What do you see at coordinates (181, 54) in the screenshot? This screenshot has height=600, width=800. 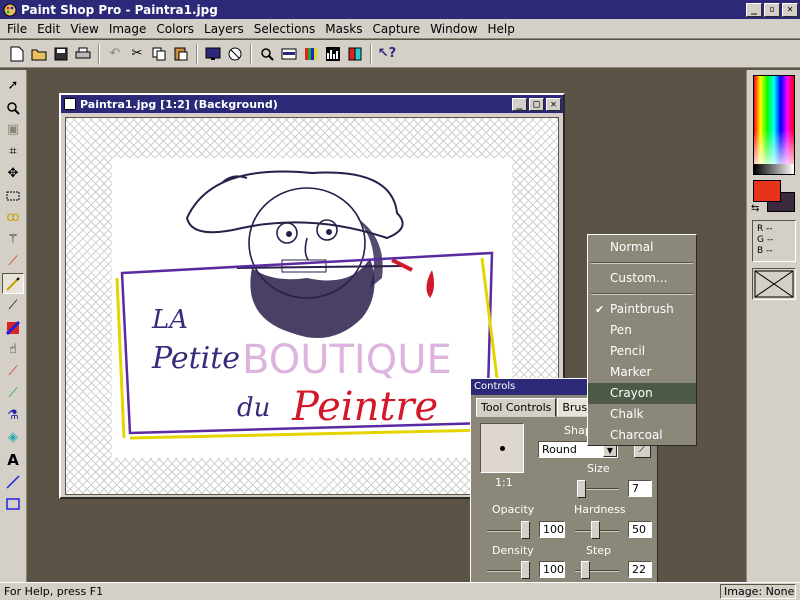 I see `paste-icon` at bounding box center [181, 54].